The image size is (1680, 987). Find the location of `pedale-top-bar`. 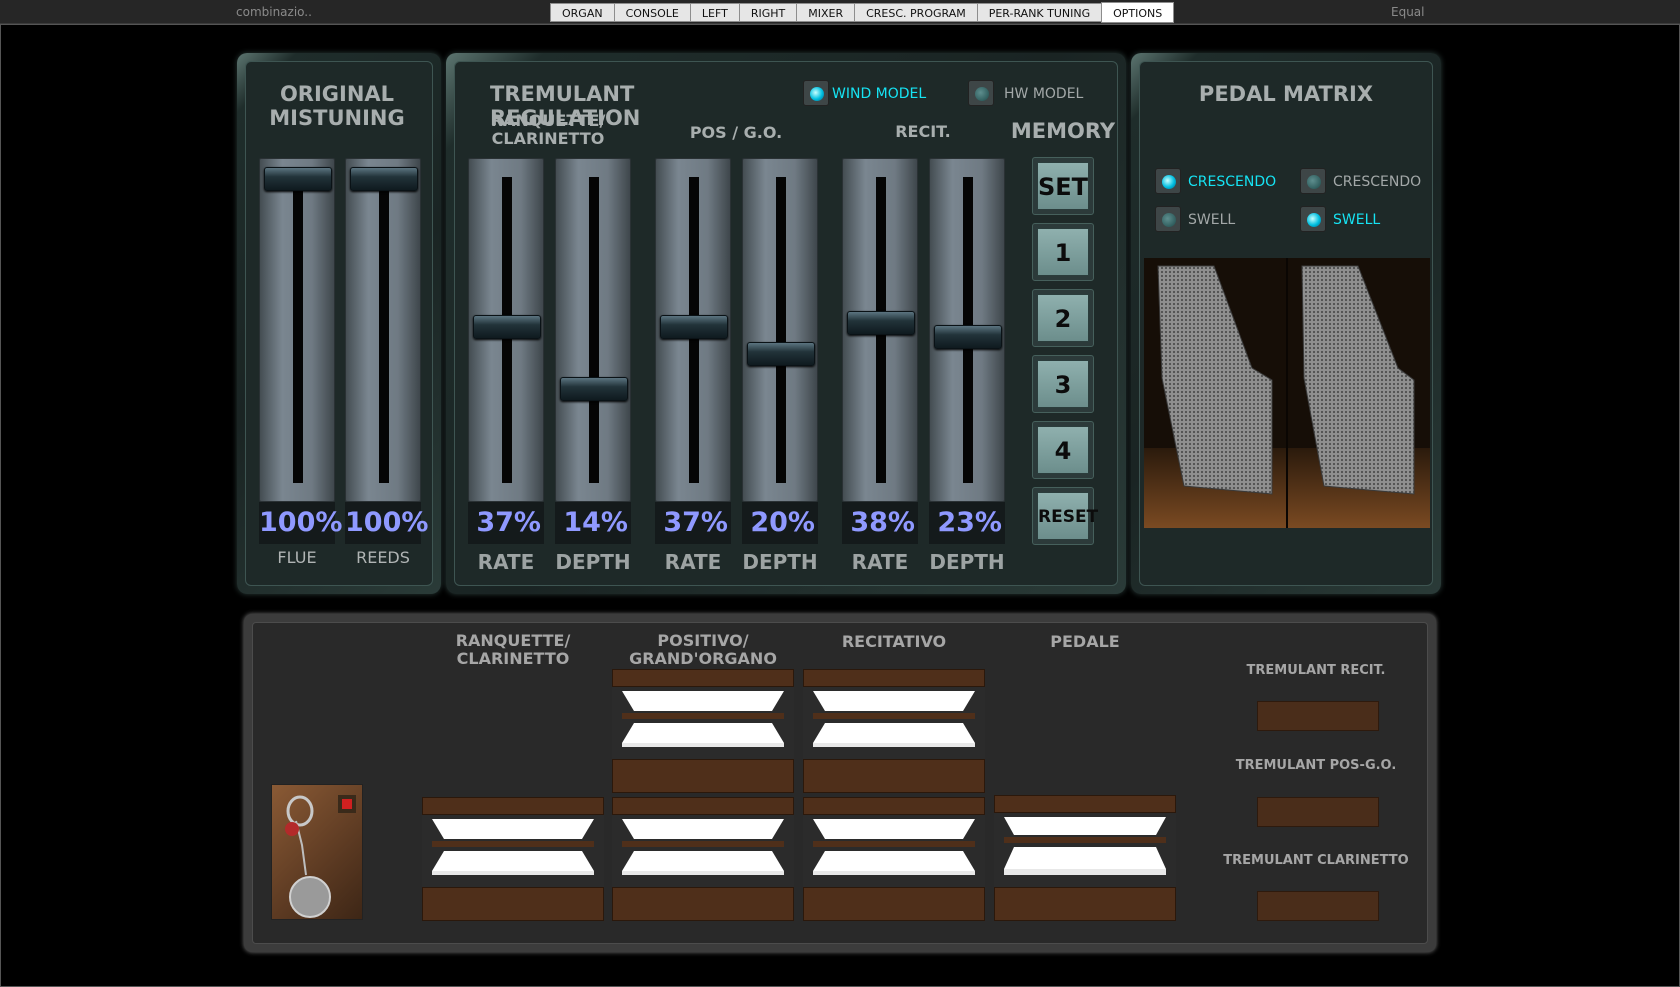

pedale-top-bar is located at coordinates (1085, 804).